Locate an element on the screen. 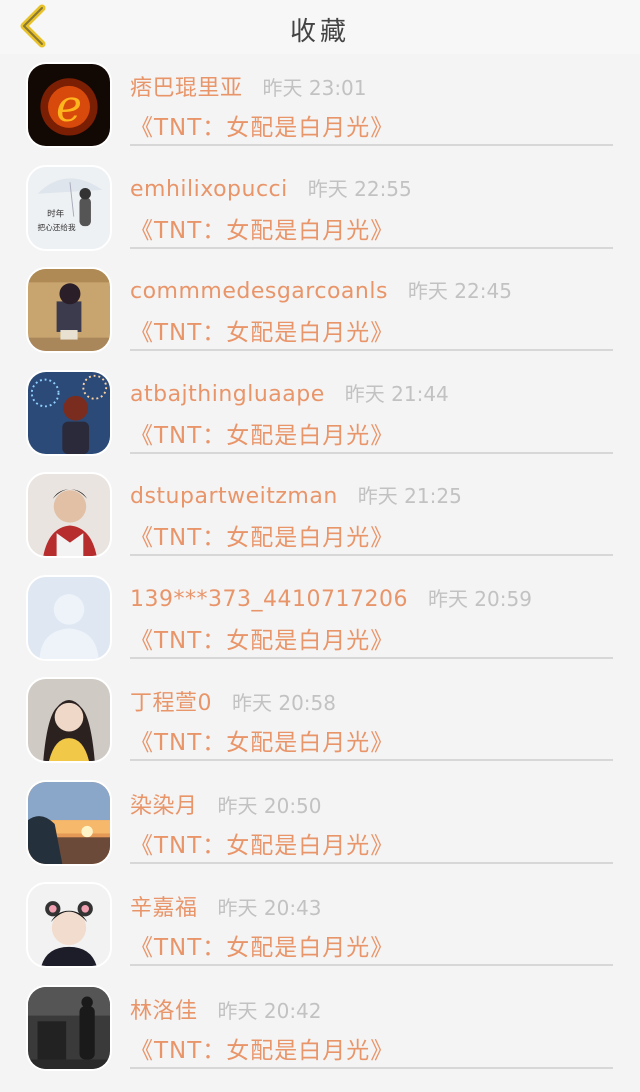 The image size is (640, 1092). name-line: 林洛佳 昨天 20:42 is located at coordinates (226, 1010).